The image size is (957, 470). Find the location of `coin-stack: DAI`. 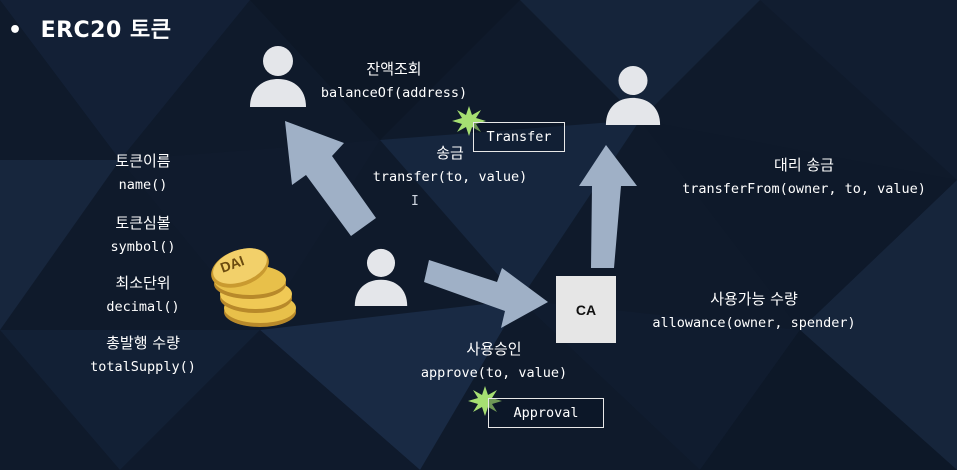

coin-stack: DAI is located at coordinates (250, 289).